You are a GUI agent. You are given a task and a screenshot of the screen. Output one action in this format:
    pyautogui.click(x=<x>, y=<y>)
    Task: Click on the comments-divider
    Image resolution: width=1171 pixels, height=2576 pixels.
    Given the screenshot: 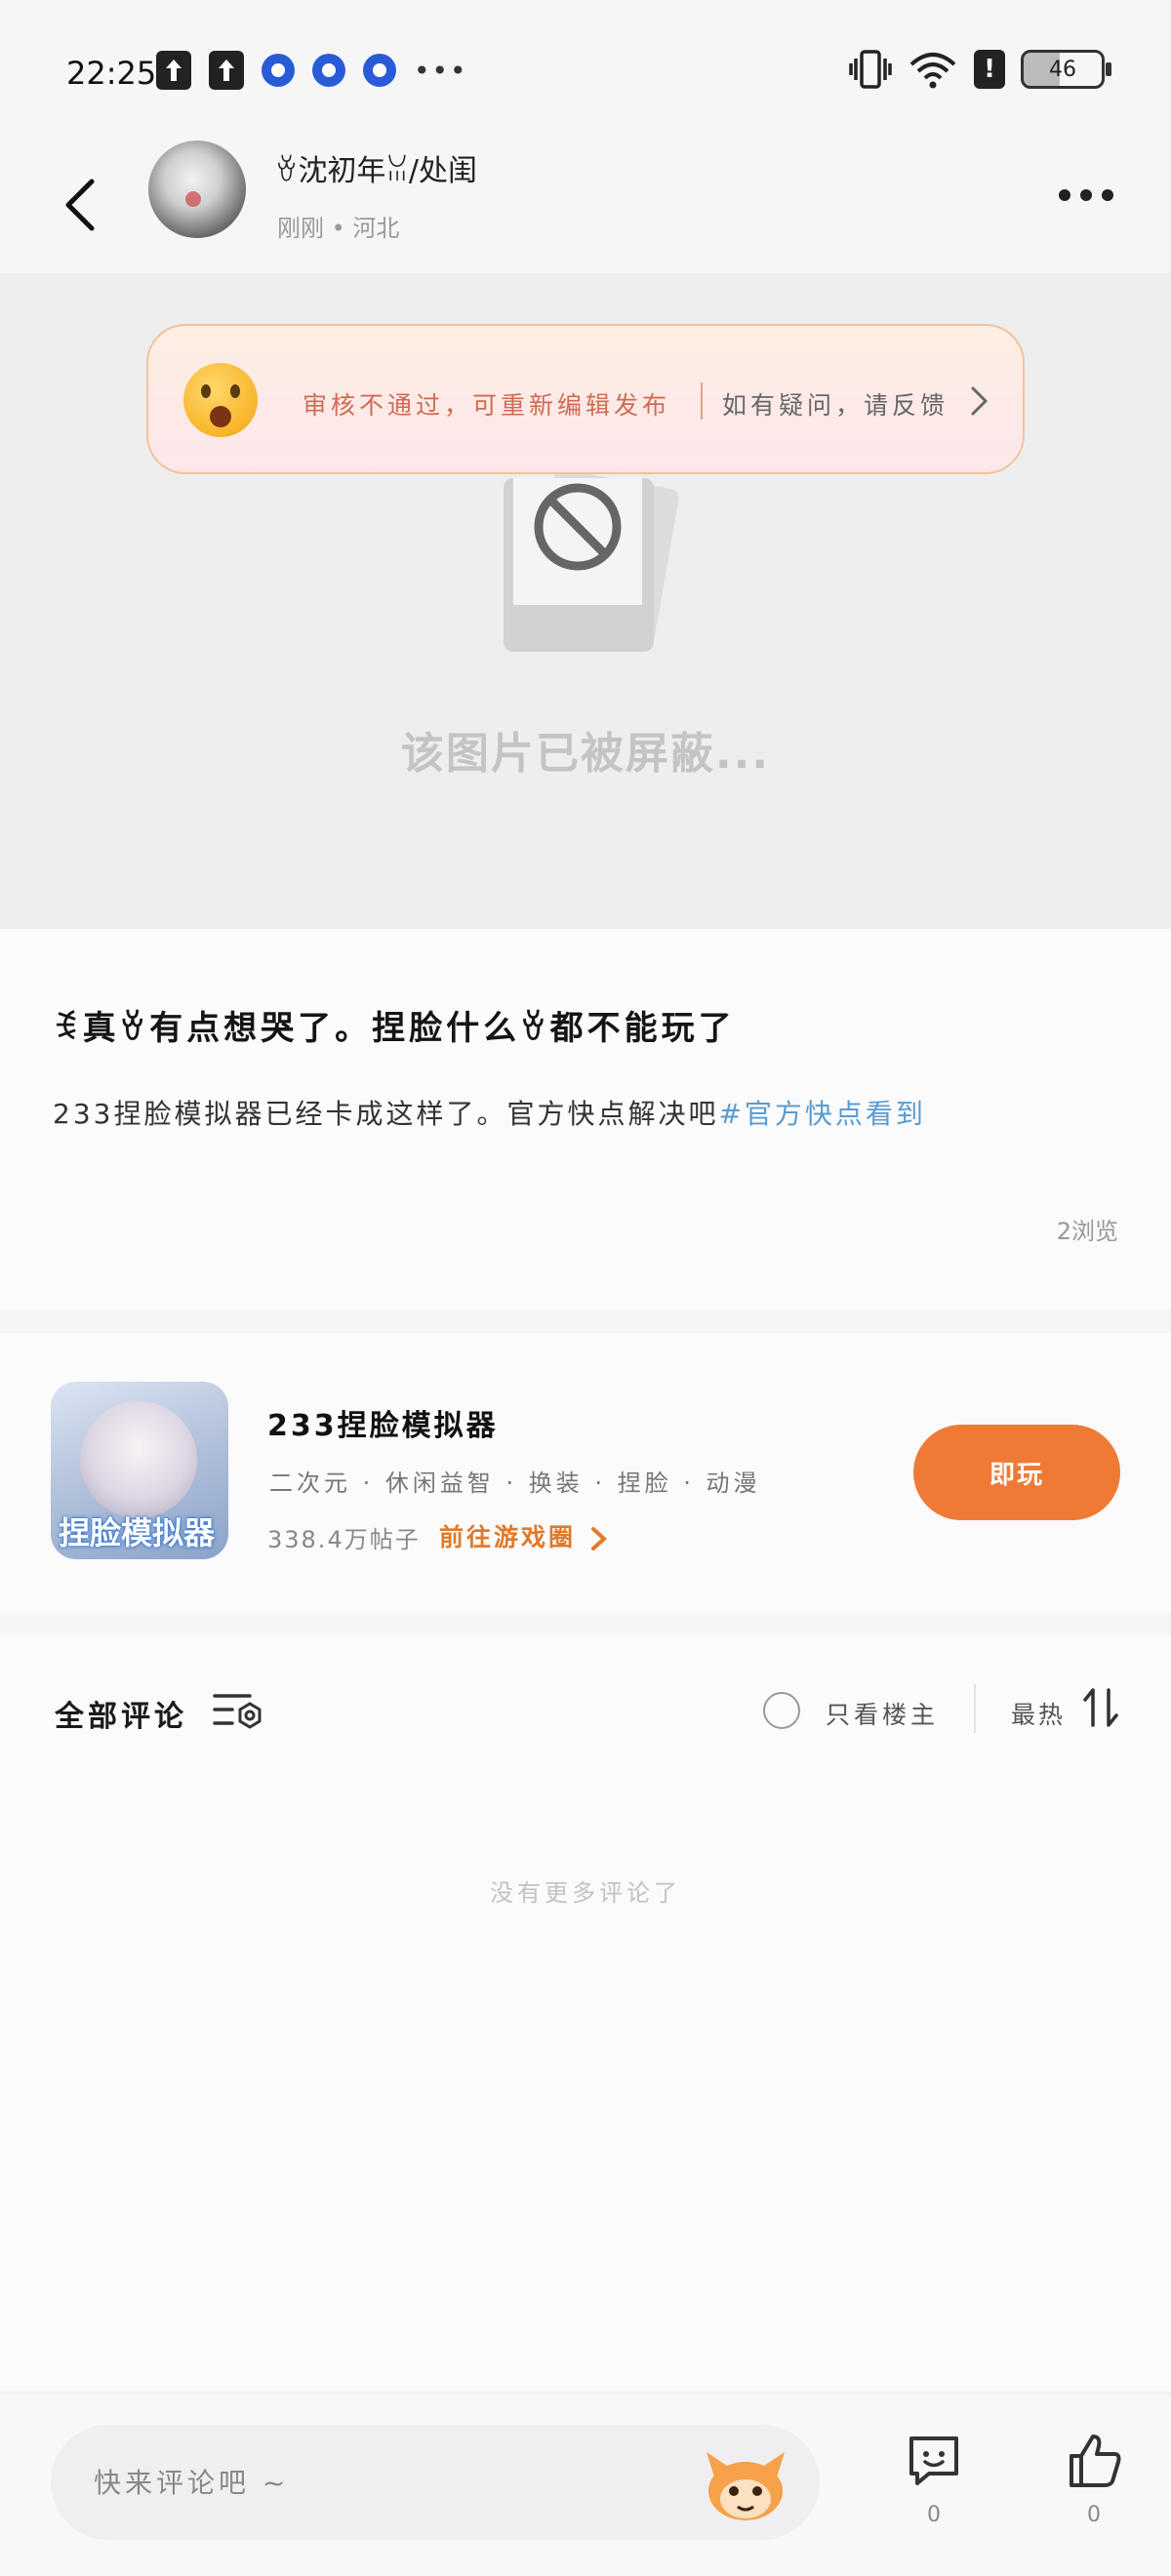 What is the action you would take?
    pyautogui.click(x=975, y=1708)
    